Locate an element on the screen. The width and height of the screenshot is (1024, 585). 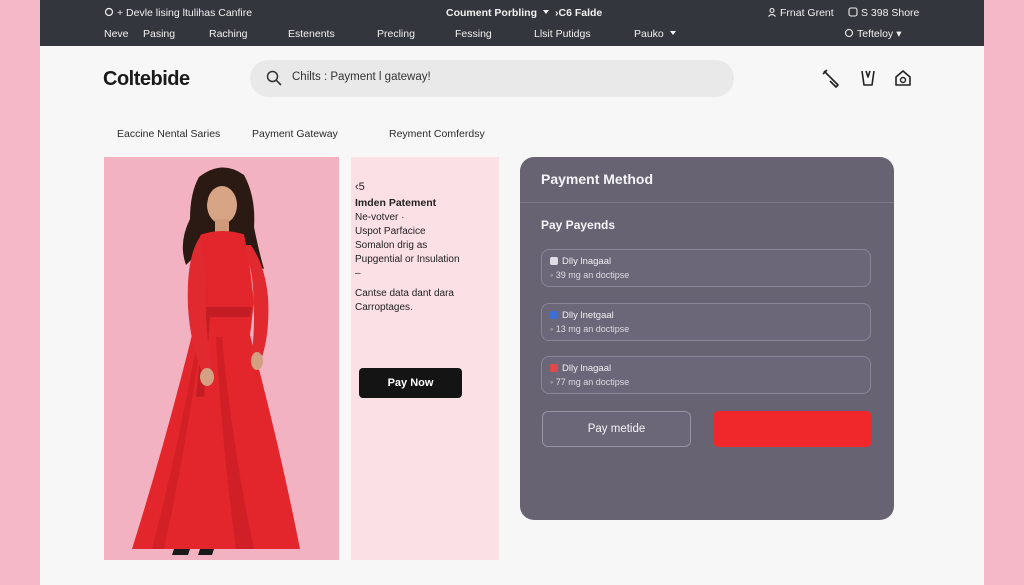
wallet-icon is located at coordinates (554, 368).